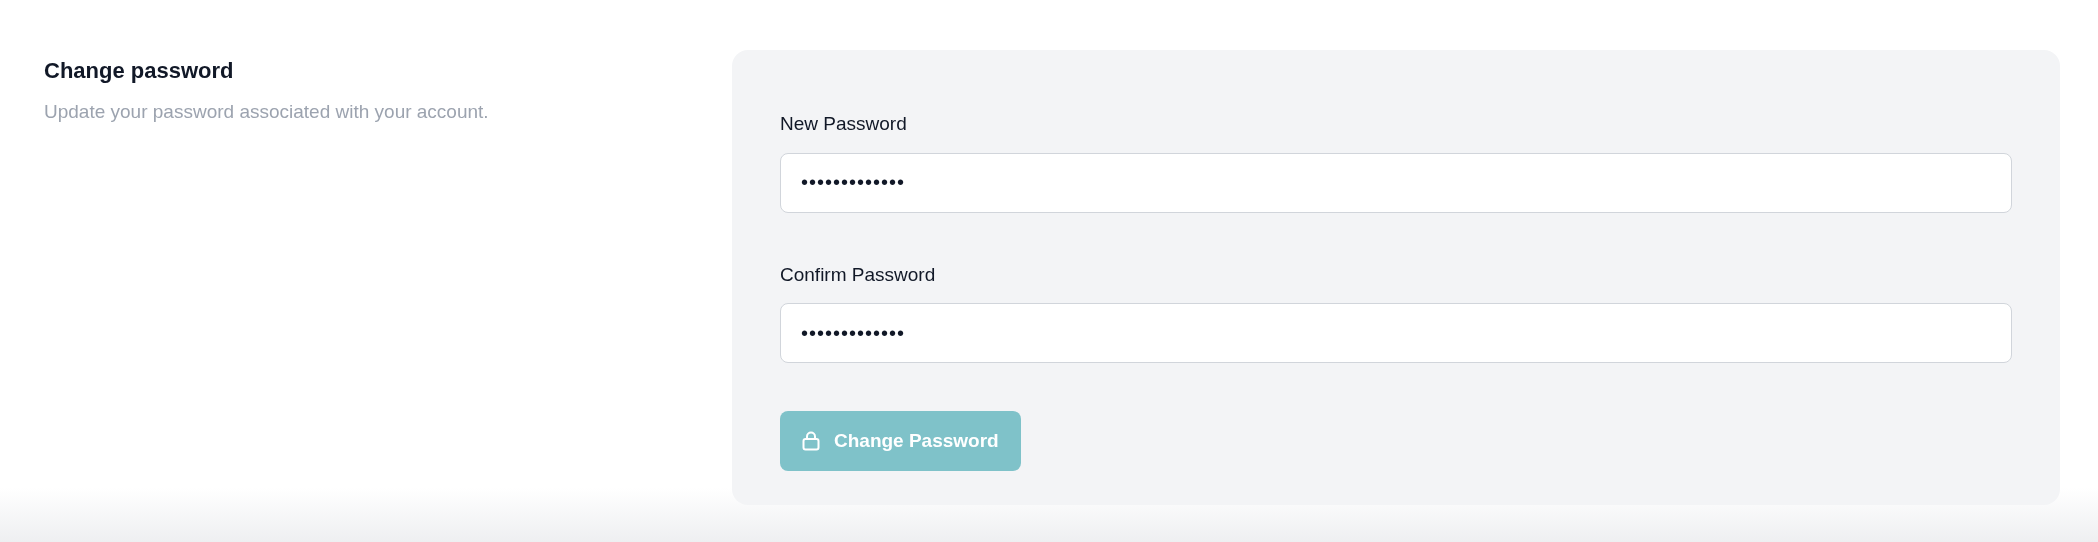 The height and width of the screenshot is (542, 2098). I want to click on section-description: Update your password associated with your account., so click(267, 112).